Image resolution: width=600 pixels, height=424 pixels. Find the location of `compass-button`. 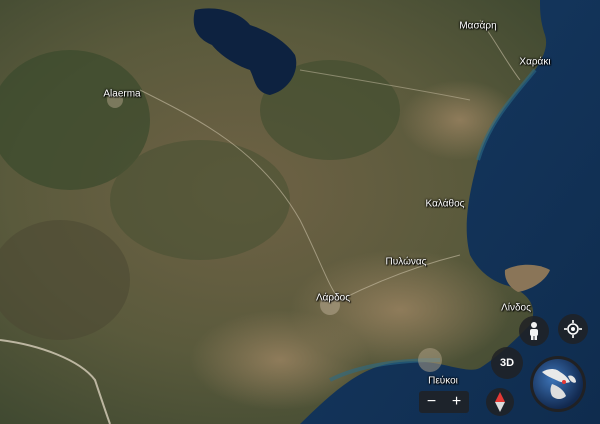

compass-button is located at coordinates (500, 402).